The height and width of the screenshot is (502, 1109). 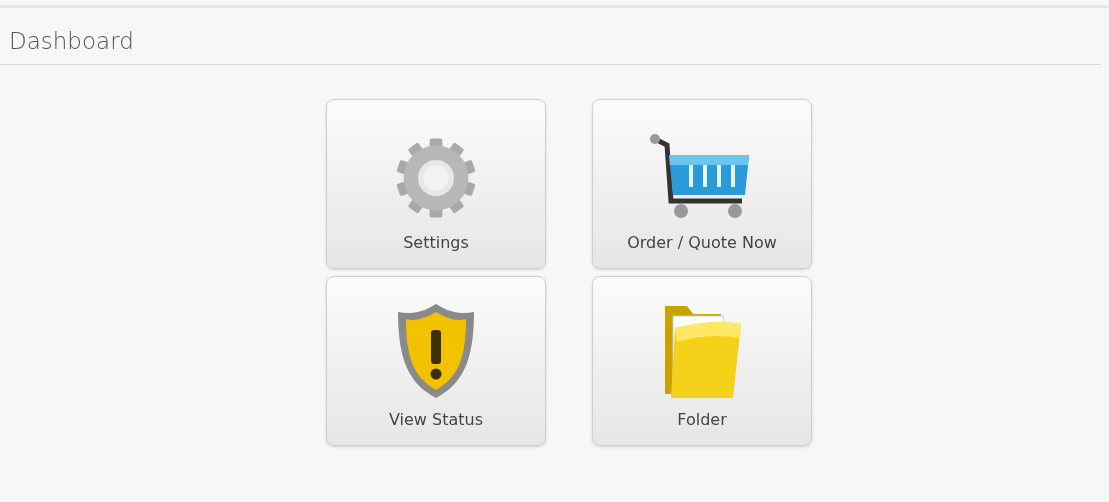 What do you see at coordinates (702, 361) in the screenshot?
I see `dashboard-tile: Folder` at bounding box center [702, 361].